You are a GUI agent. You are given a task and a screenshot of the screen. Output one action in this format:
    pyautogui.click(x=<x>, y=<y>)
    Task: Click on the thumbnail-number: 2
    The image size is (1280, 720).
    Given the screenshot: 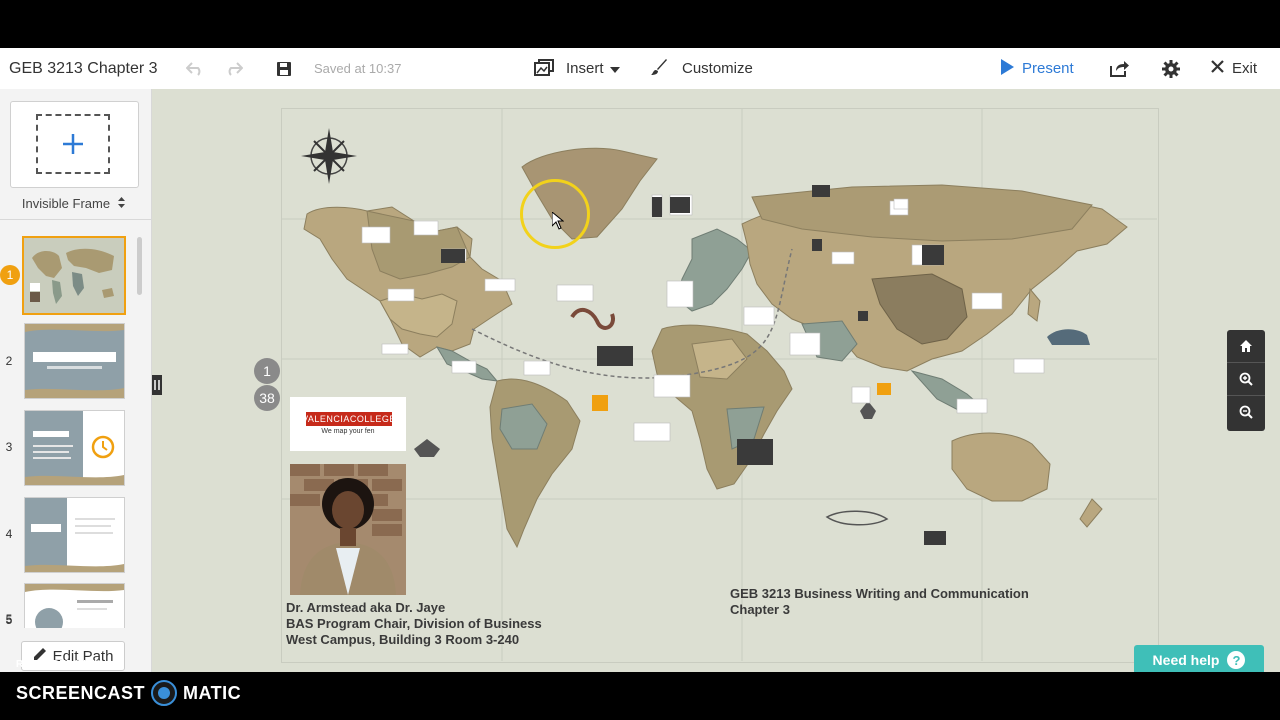 What is the action you would take?
    pyautogui.click(x=9, y=361)
    